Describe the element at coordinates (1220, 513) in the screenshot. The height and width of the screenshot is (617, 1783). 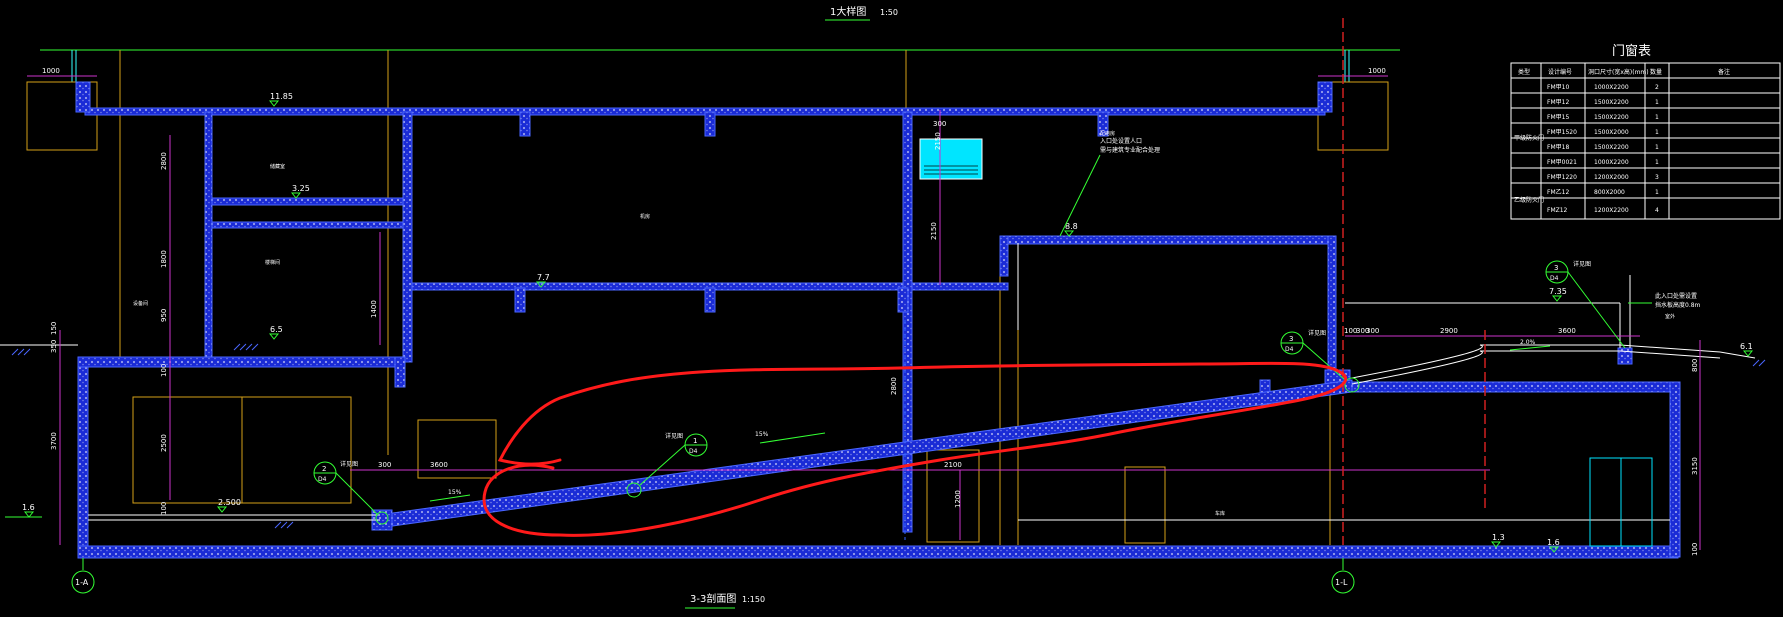
I see `room-label: 车库` at that location.